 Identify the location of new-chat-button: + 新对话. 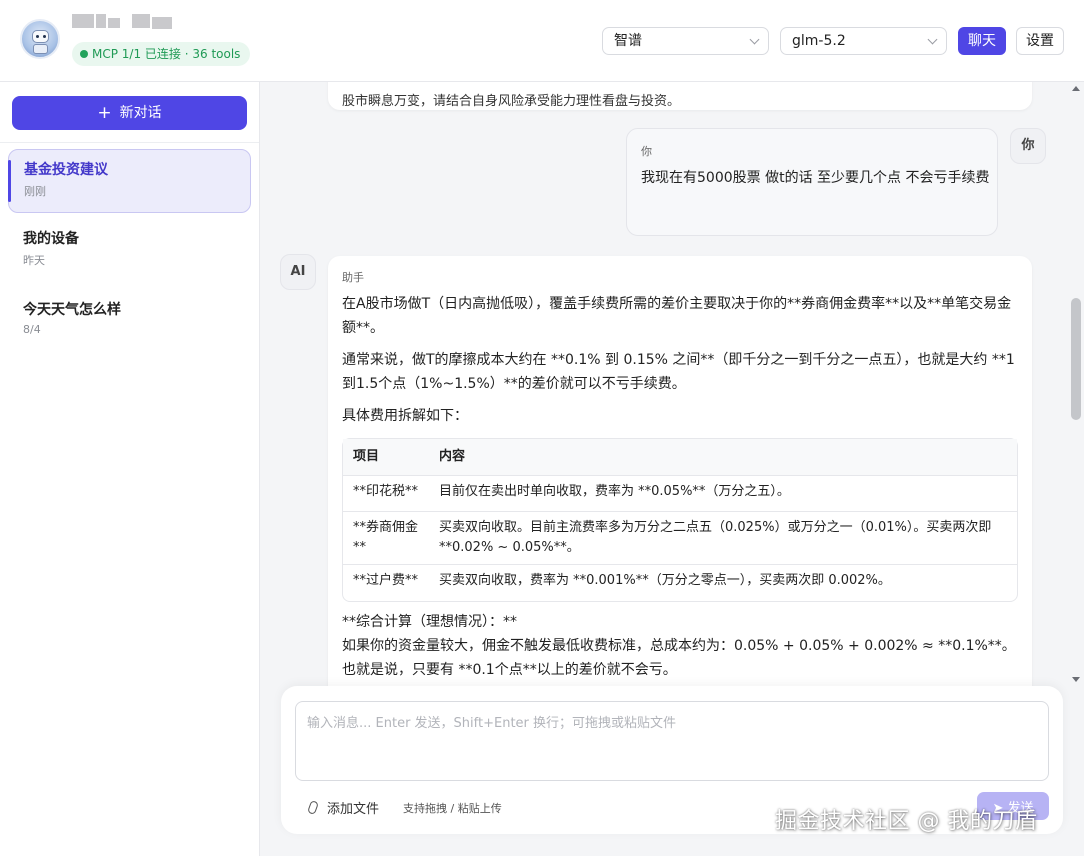
(129, 113).